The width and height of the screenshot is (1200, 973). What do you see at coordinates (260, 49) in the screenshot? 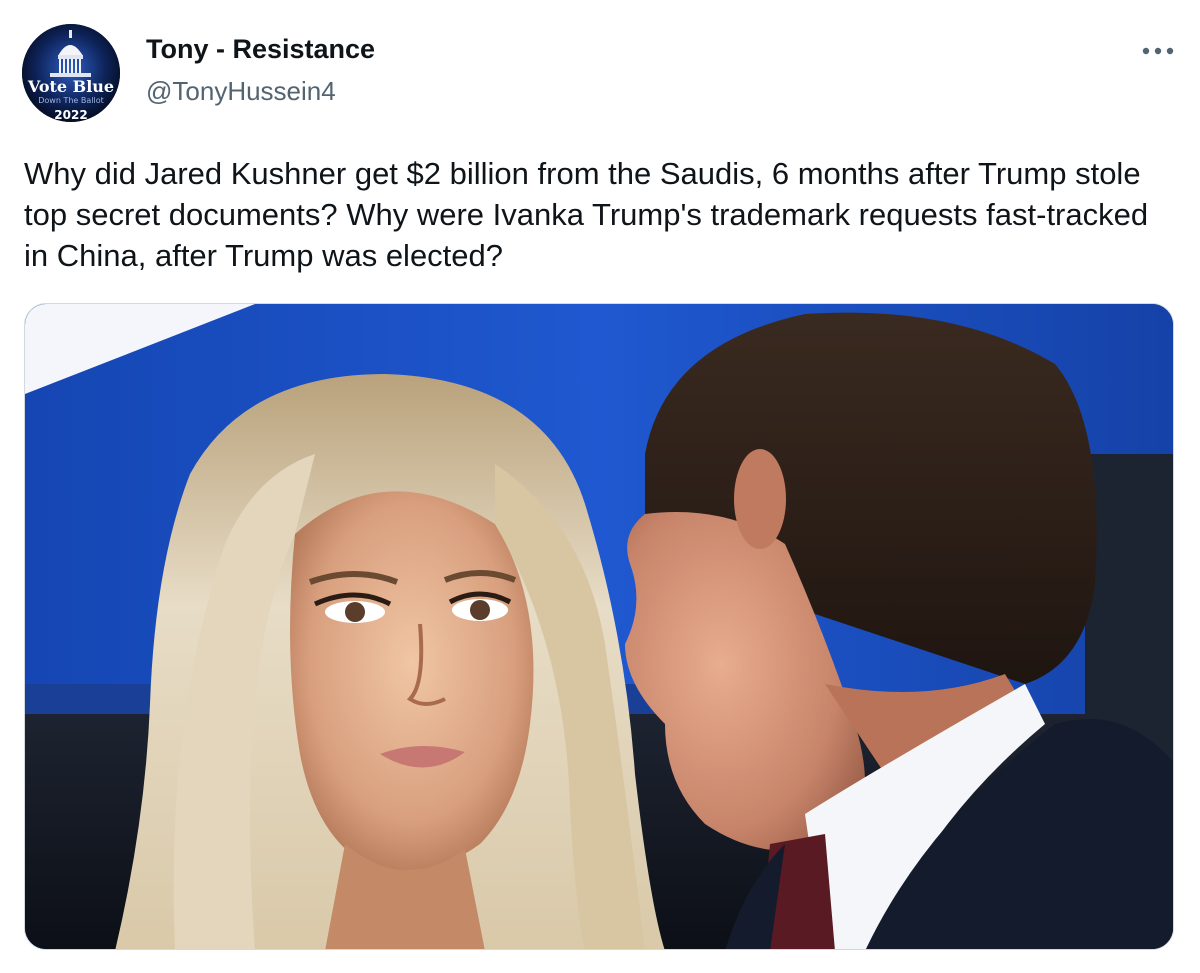
I see `author-name: Tony - Resistance` at bounding box center [260, 49].